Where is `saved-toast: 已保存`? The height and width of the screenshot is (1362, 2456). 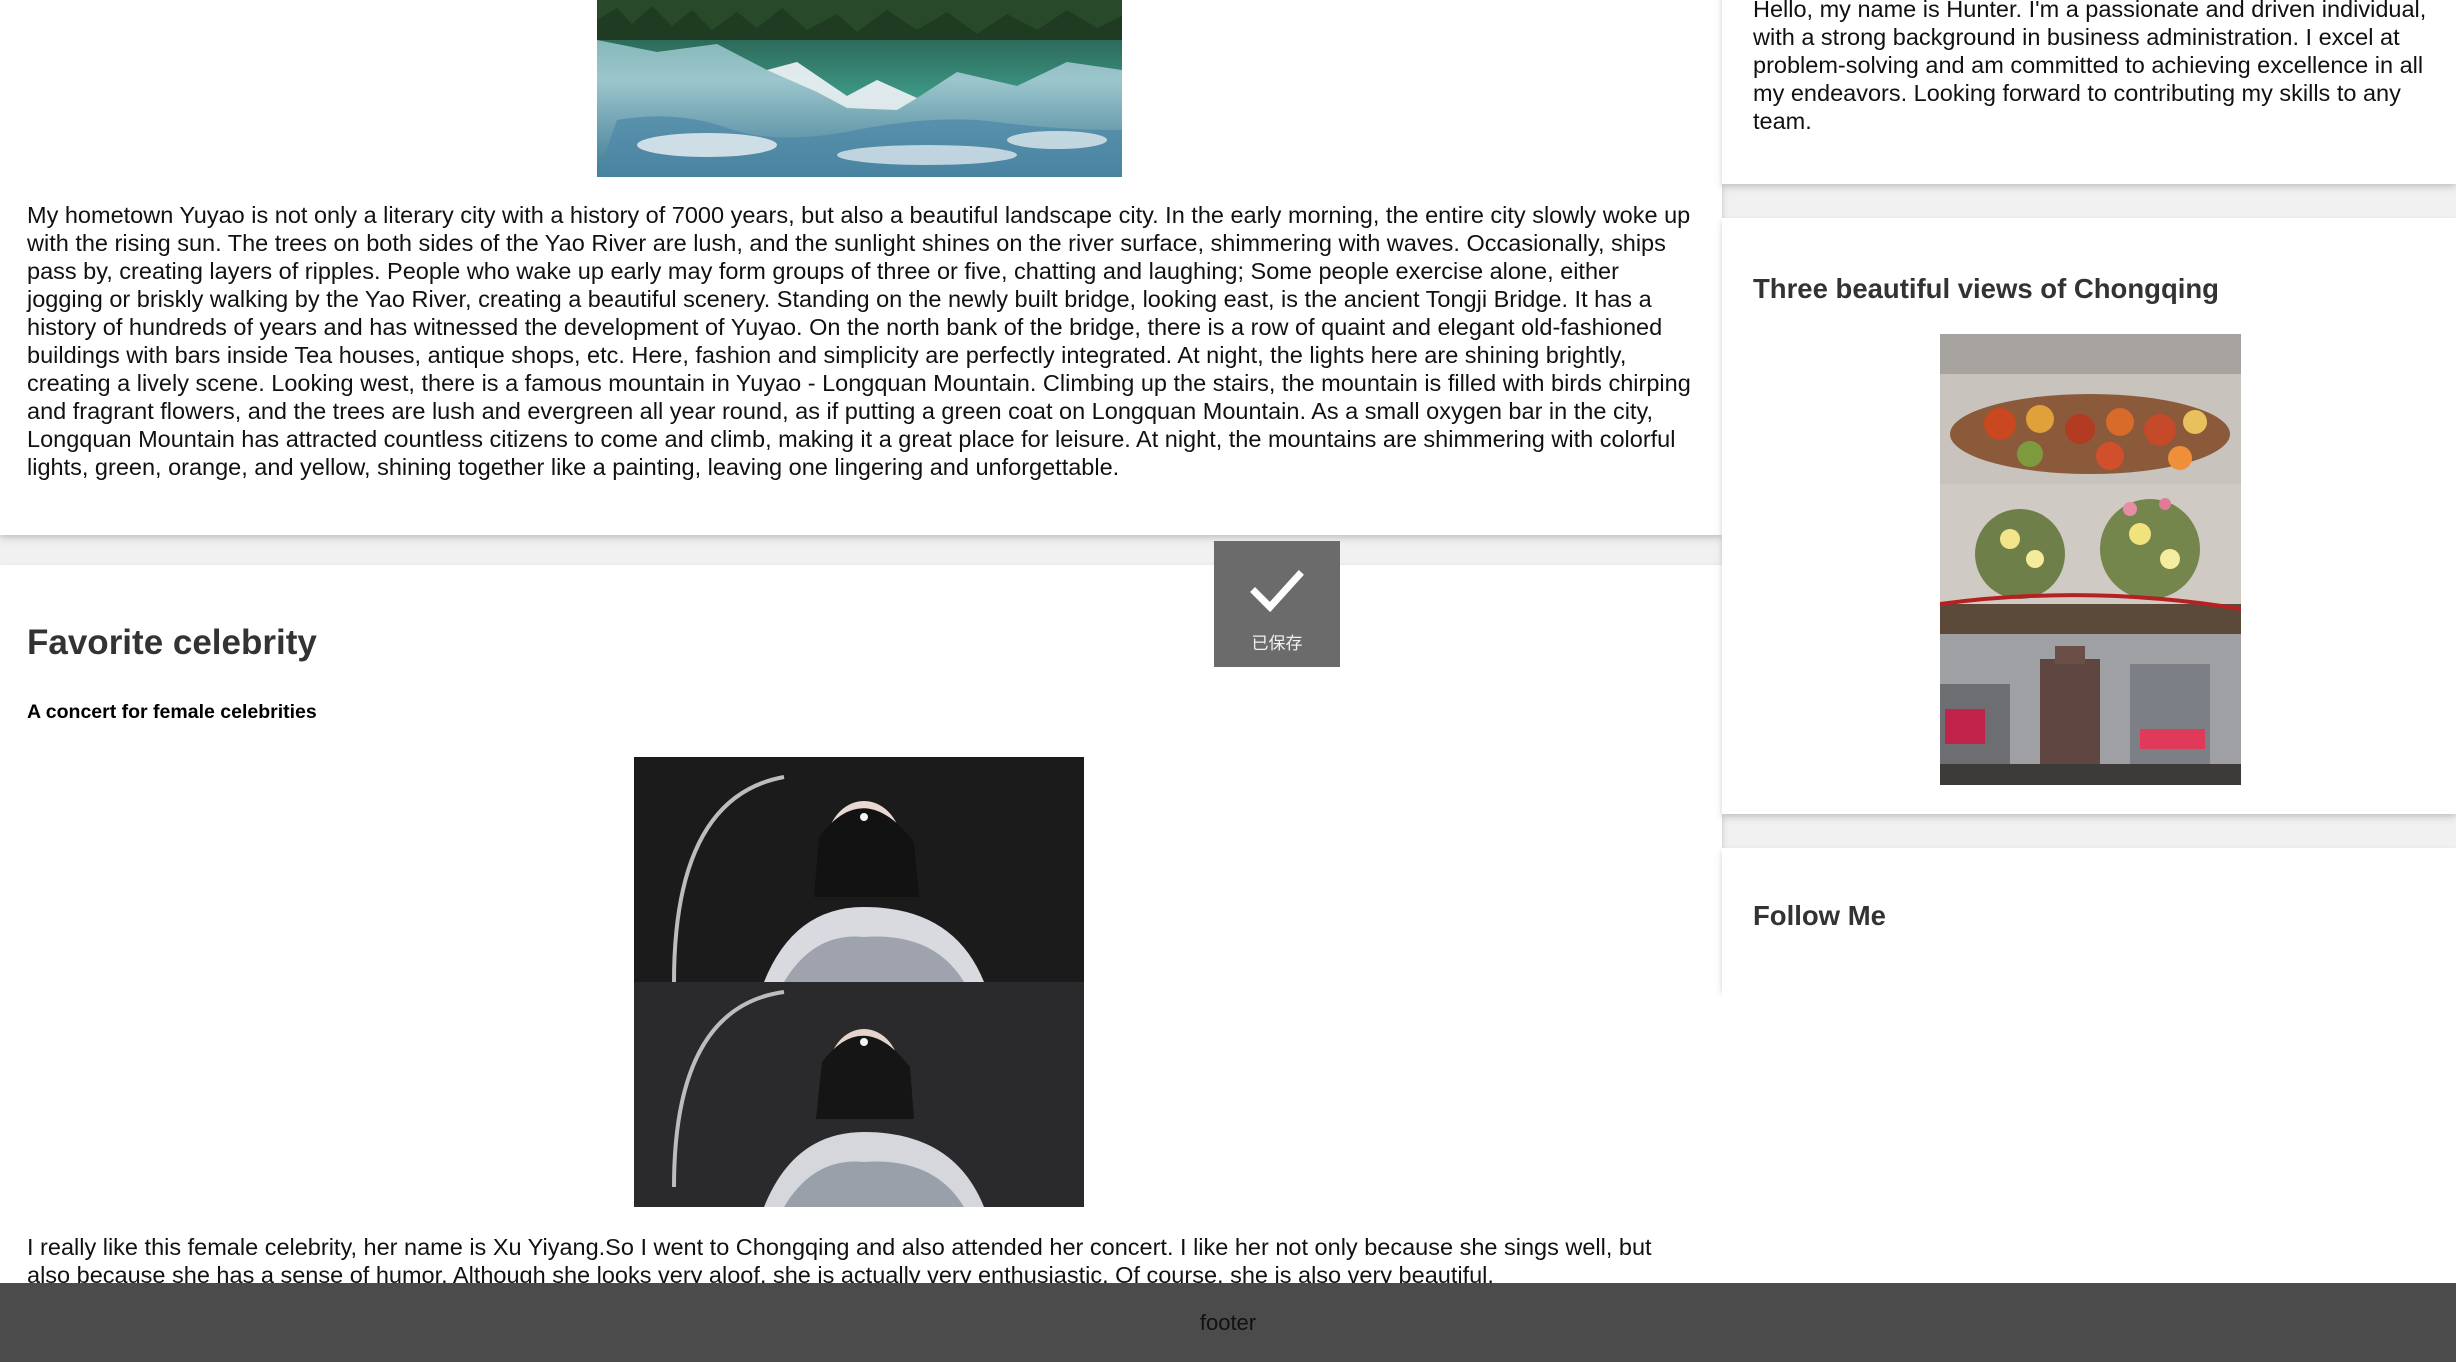 saved-toast: 已保存 is located at coordinates (1277, 604).